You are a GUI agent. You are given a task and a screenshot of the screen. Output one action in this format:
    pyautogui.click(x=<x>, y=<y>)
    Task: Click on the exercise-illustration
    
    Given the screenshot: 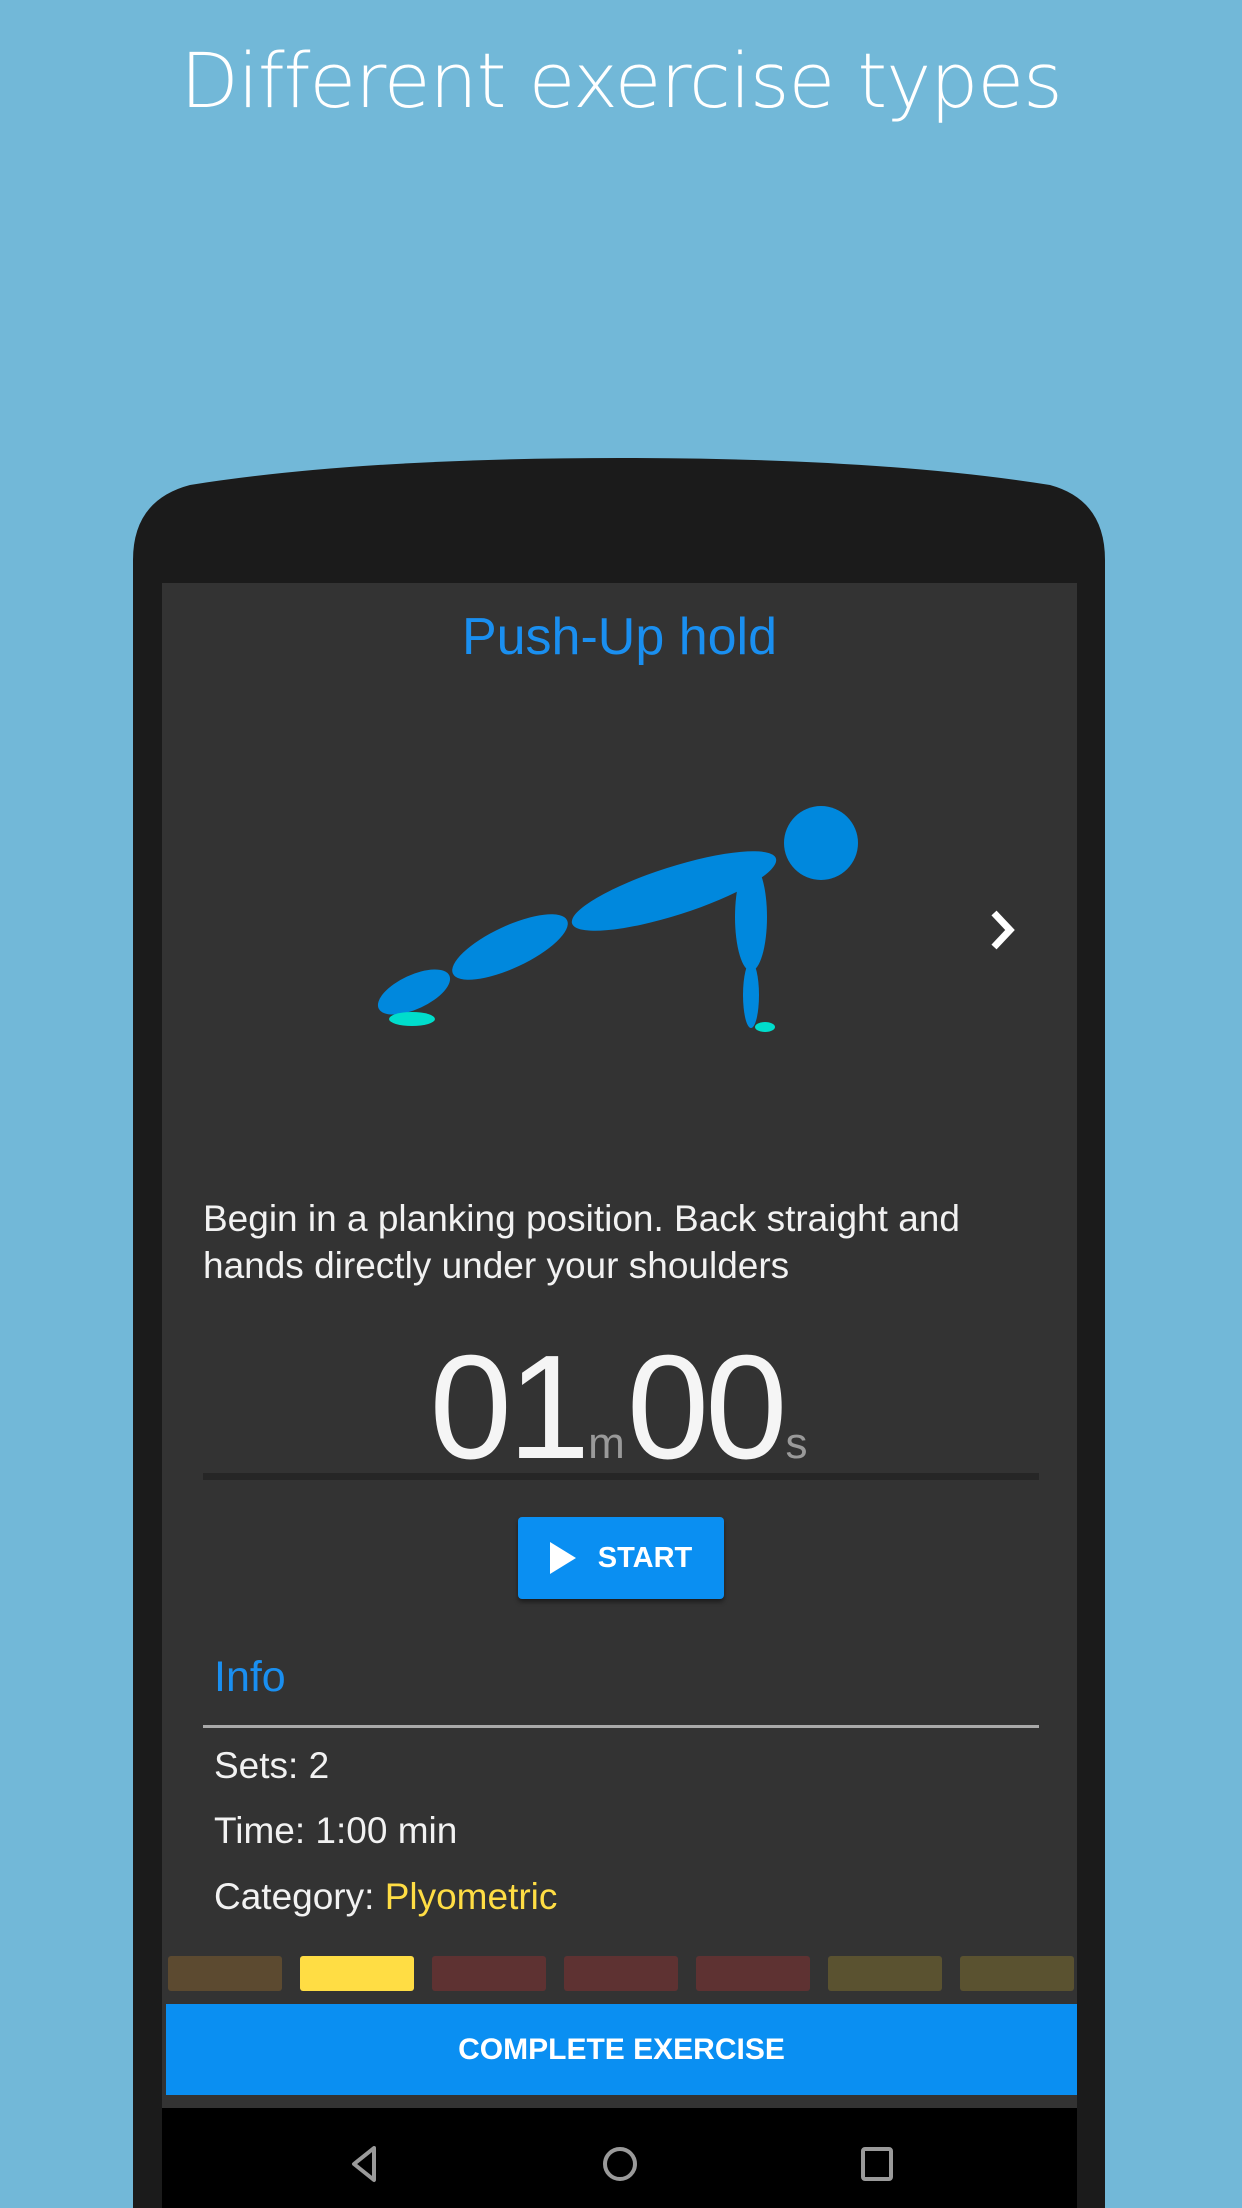 What is the action you would take?
    pyautogui.click(x=617, y=919)
    